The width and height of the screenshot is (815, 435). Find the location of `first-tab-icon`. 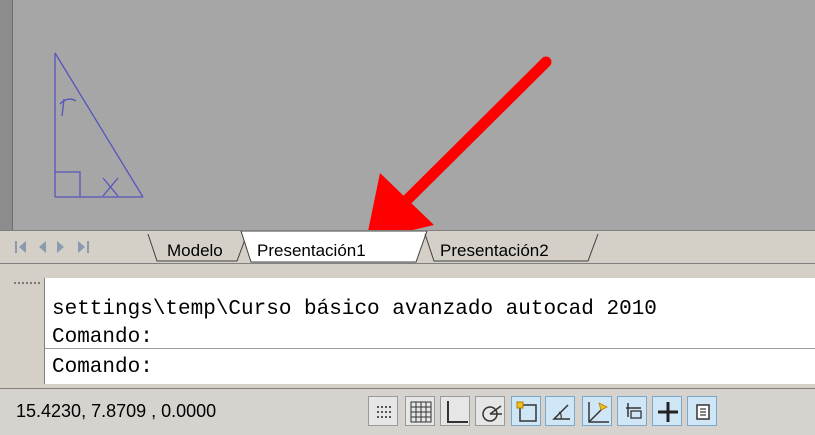

first-tab-icon is located at coordinates (20, 247).